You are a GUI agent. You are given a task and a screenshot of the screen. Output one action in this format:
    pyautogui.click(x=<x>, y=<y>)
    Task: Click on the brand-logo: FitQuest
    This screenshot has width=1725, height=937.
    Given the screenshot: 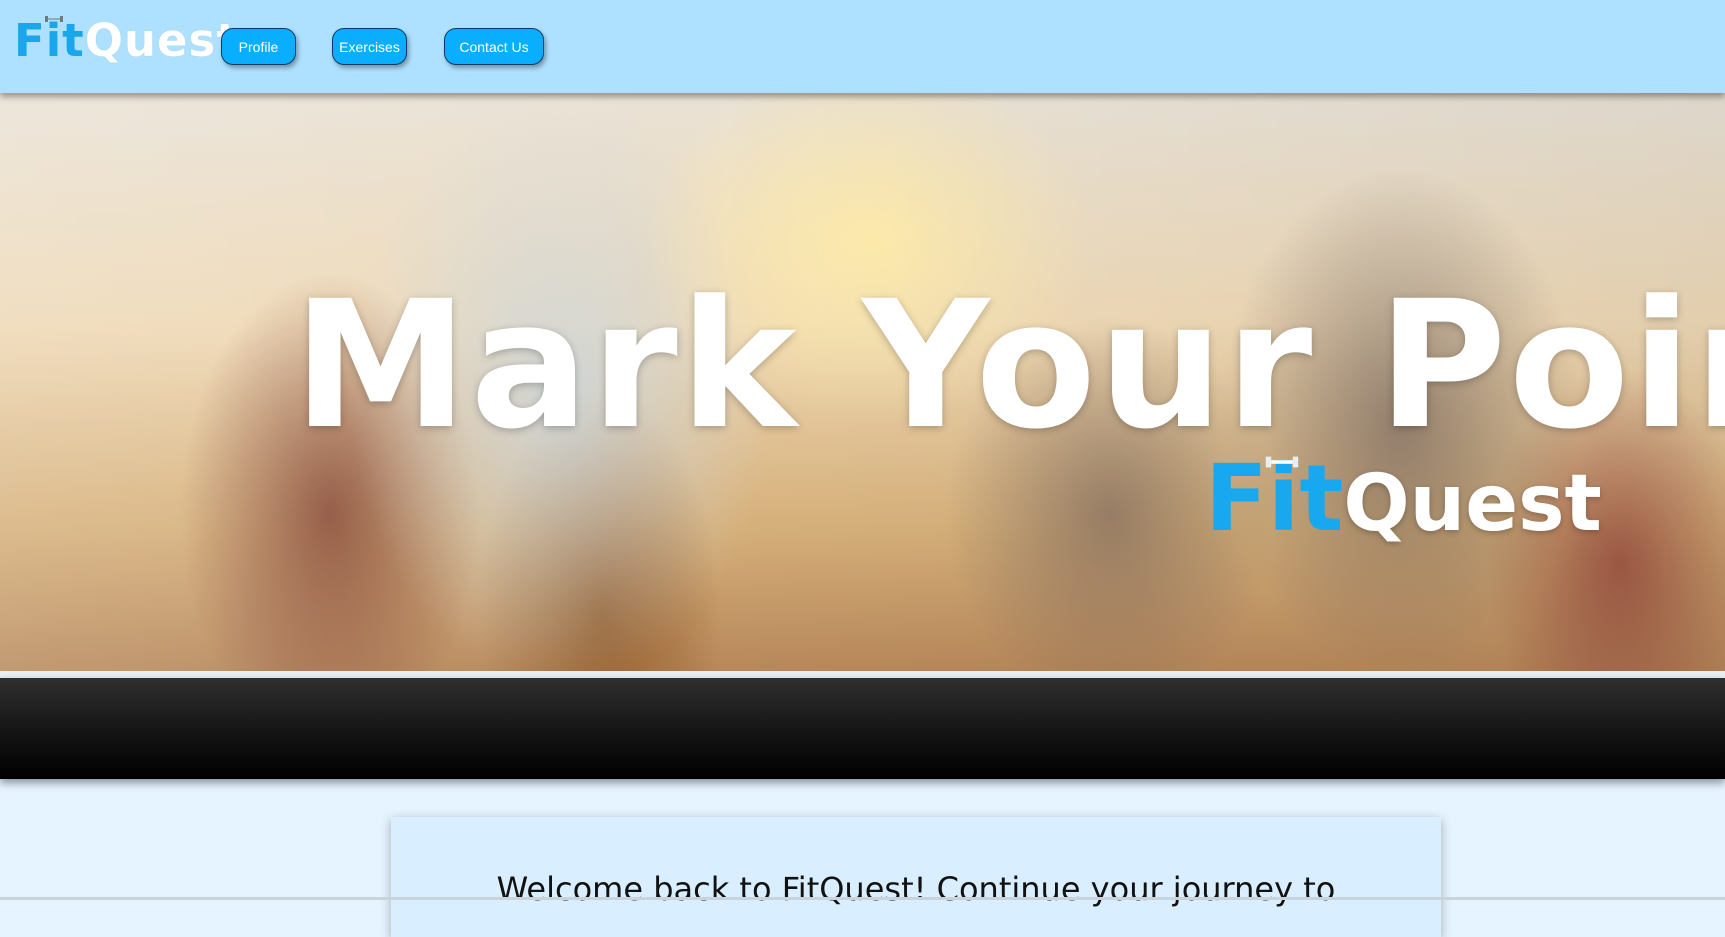 What is the action you would take?
    pyautogui.click(x=126, y=39)
    